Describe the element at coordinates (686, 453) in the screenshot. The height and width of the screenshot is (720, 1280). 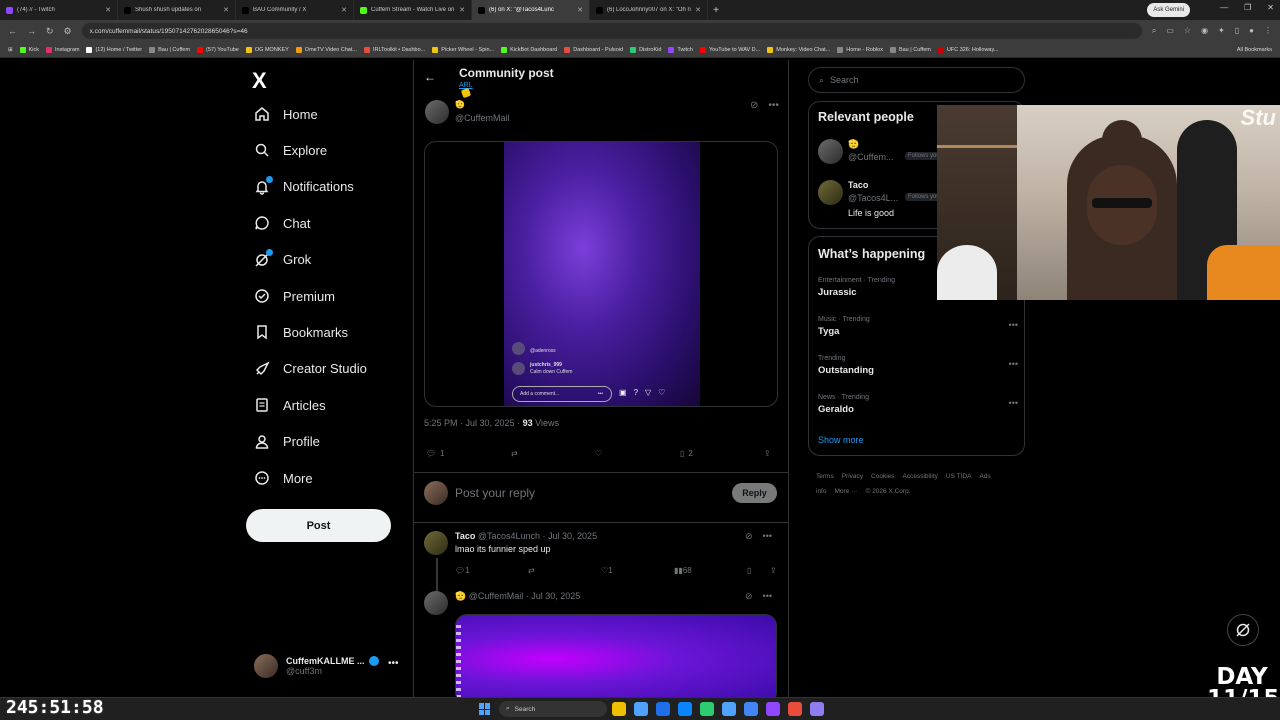
I see `bookmark-action: ▯ 2` at that location.